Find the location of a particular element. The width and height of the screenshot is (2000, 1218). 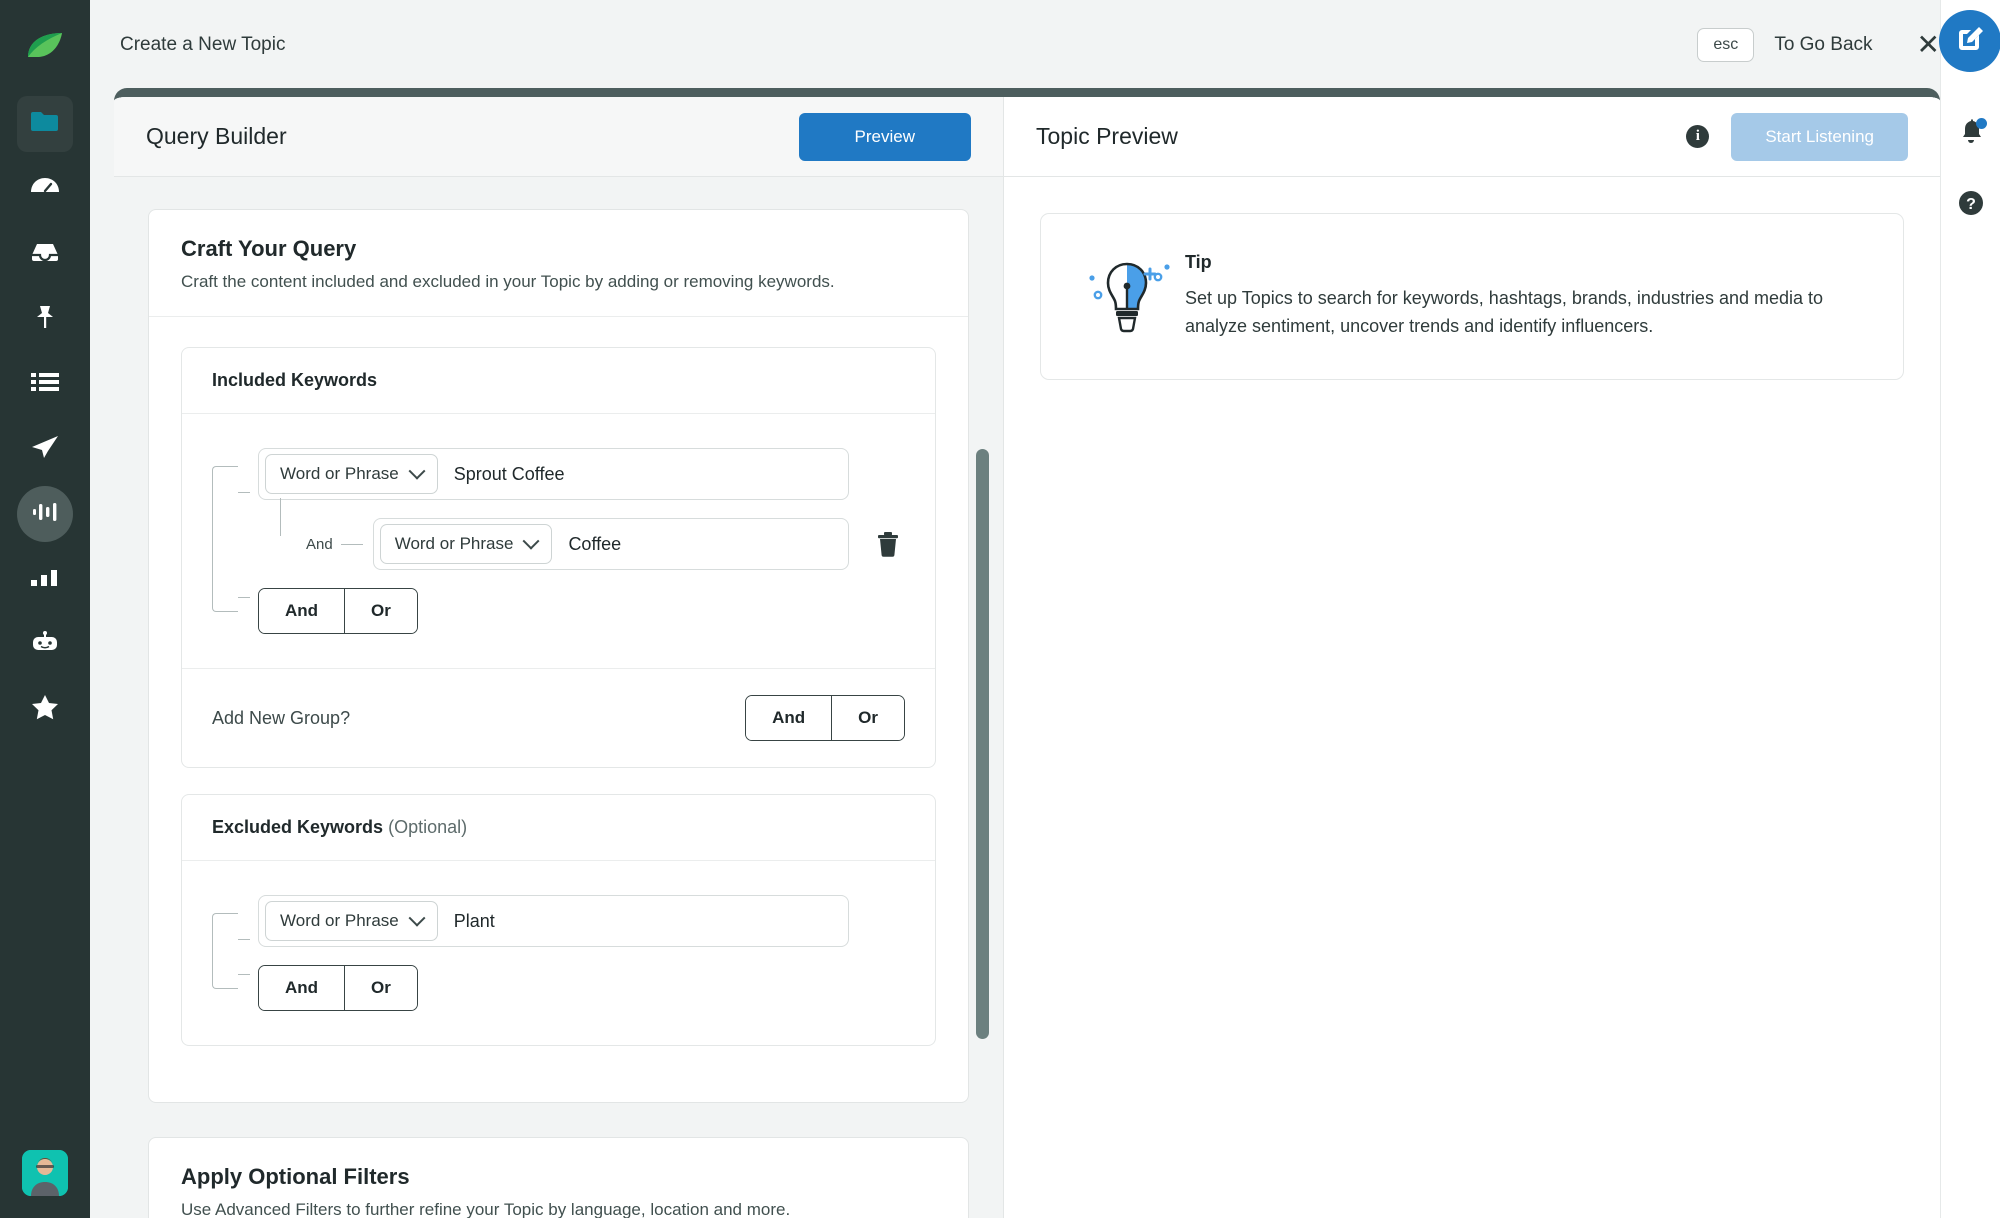

scrollbar-track is located at coordinates (982, 705).